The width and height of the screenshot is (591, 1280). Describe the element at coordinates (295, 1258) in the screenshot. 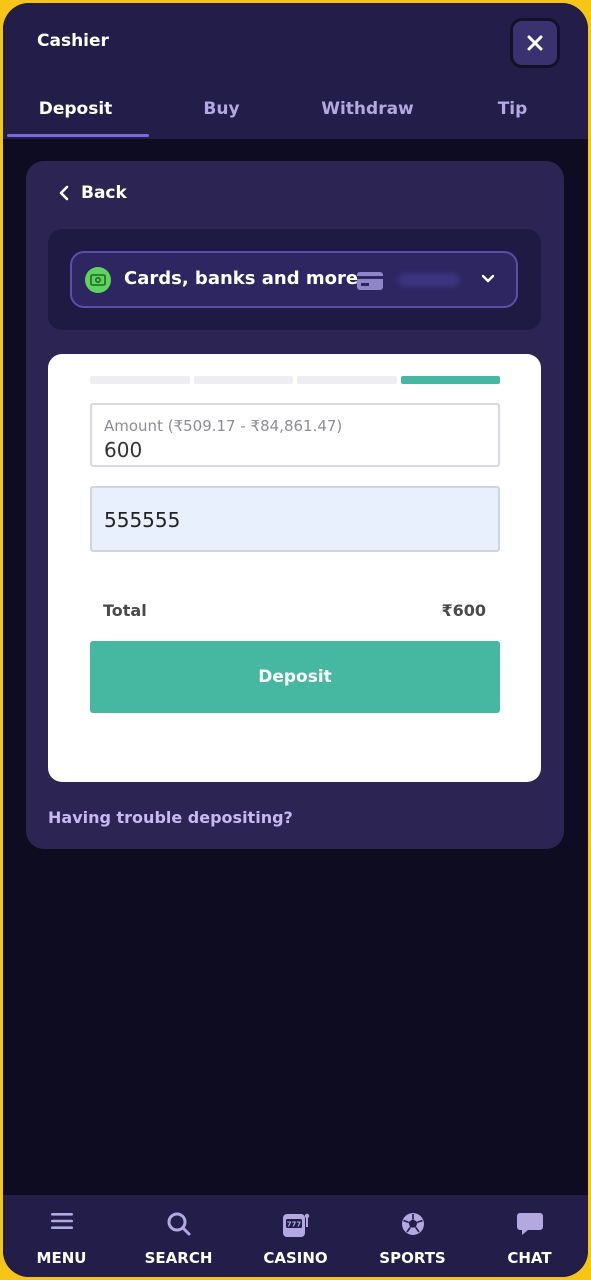

I see `nav-casino-label: CASINO` at that location.